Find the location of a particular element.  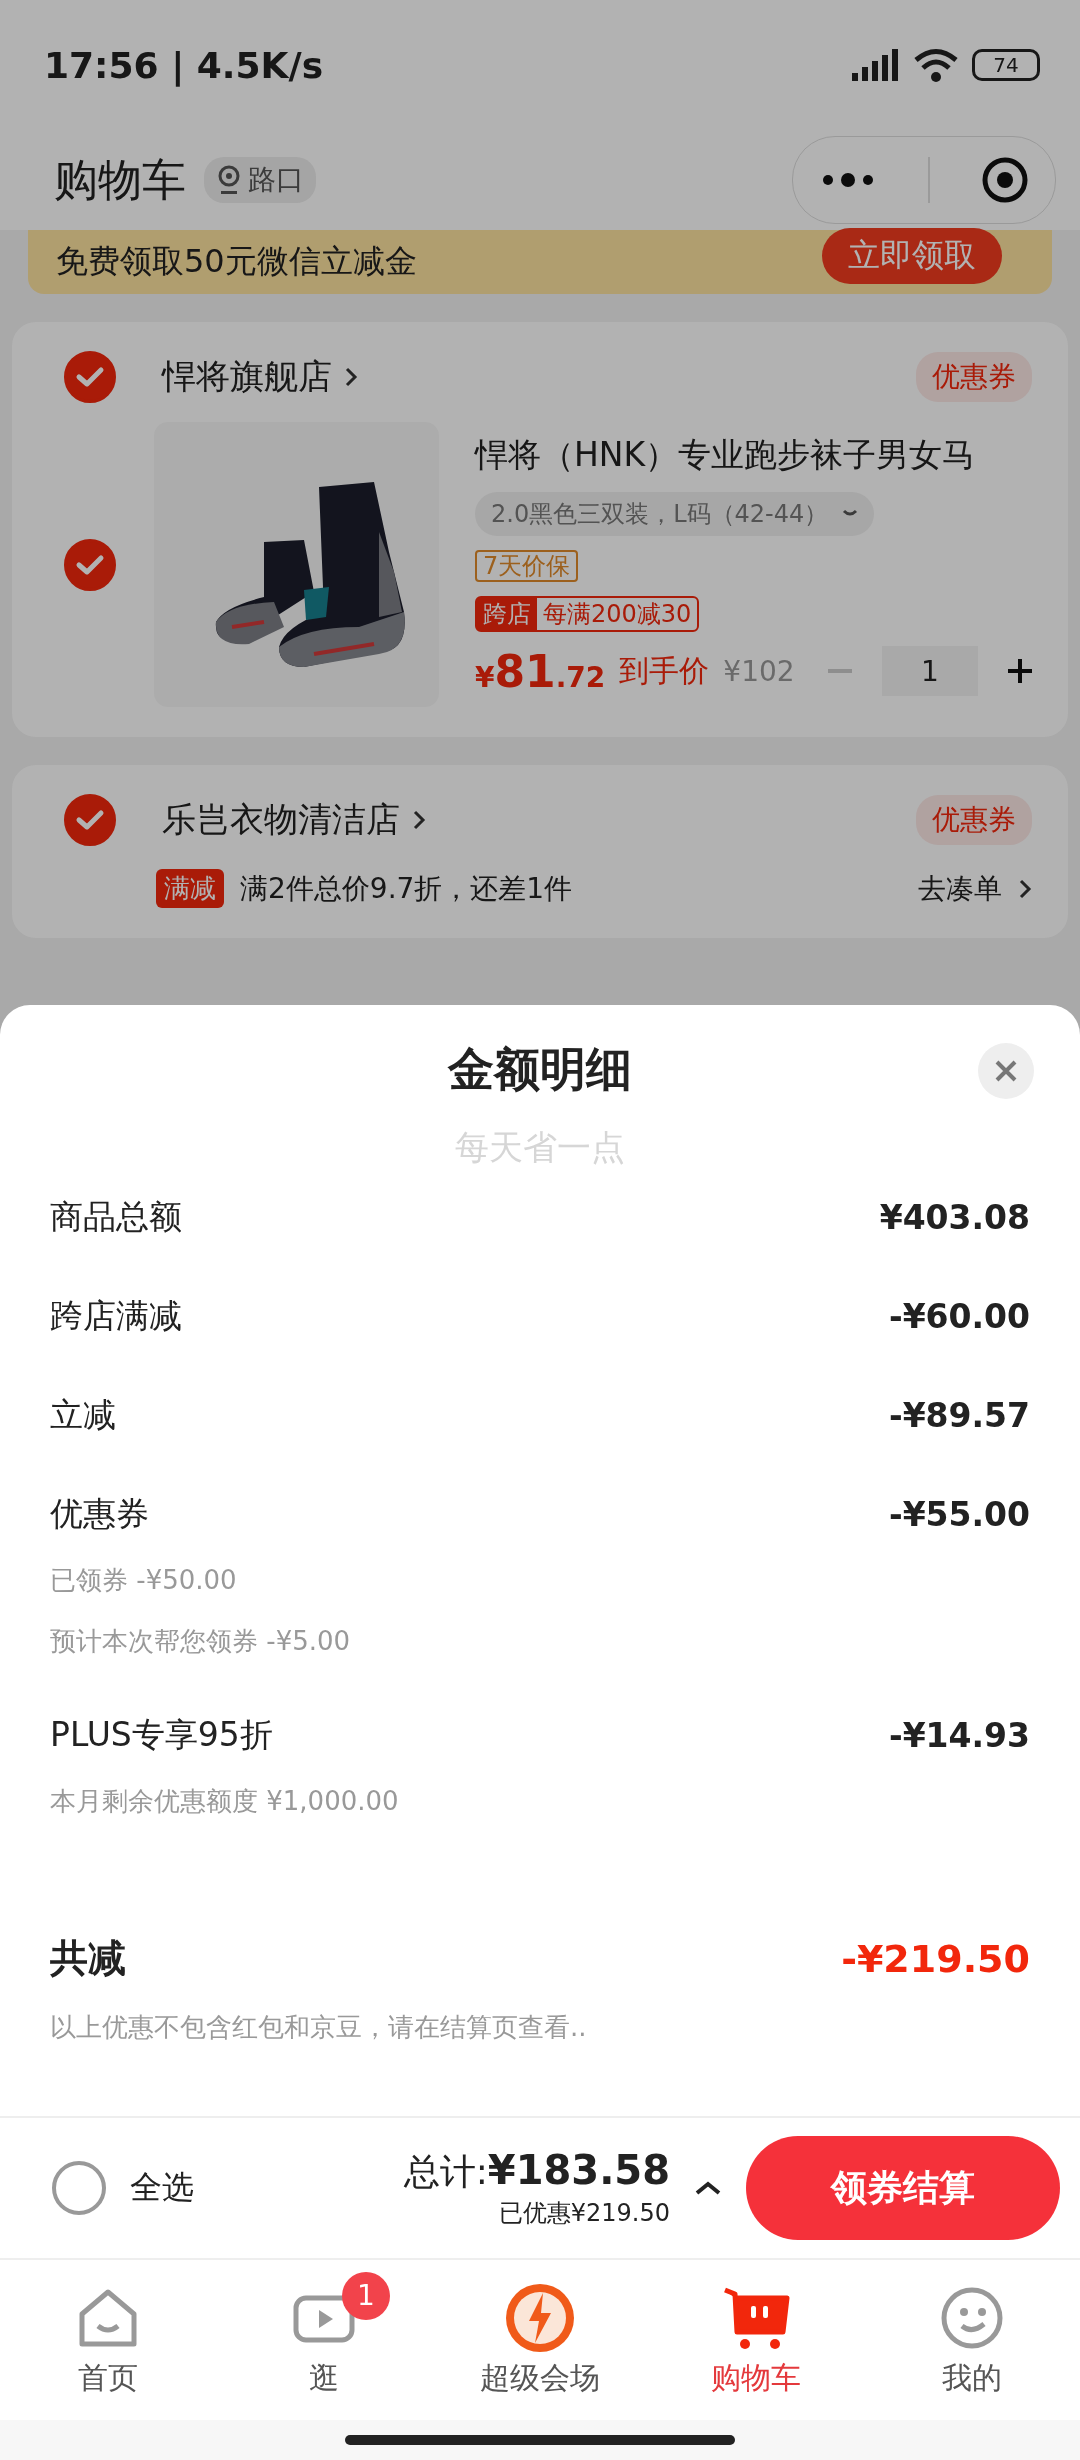

store-name: 乐岂衣物清洁店 is located at coordinates (281, 820).